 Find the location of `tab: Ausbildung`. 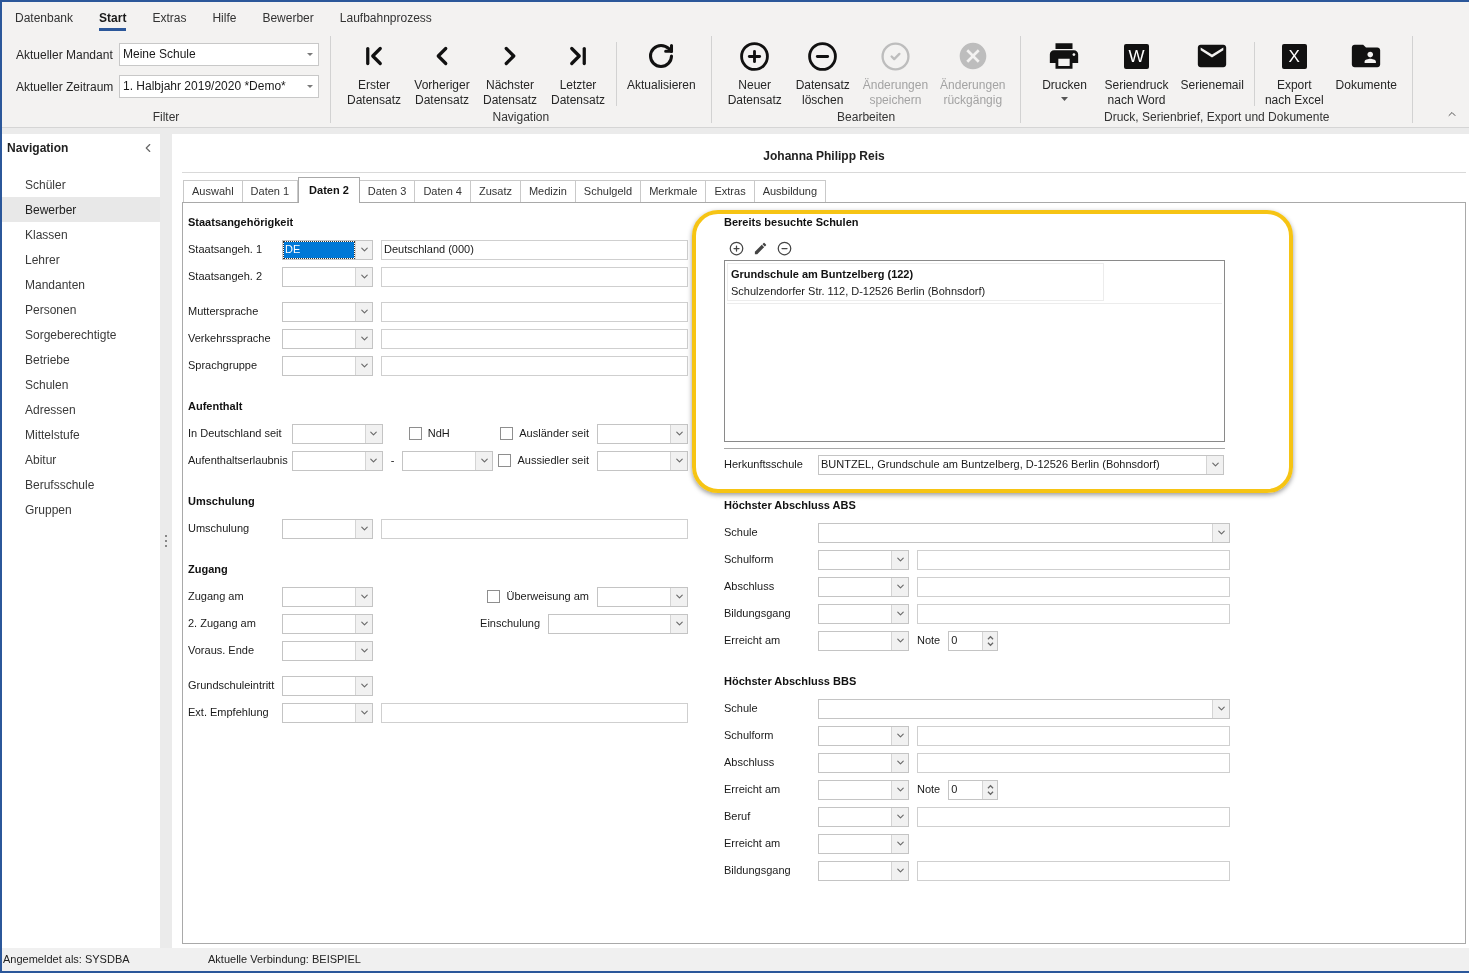

tab: Ausbildung is located at coordinates (790, 191).